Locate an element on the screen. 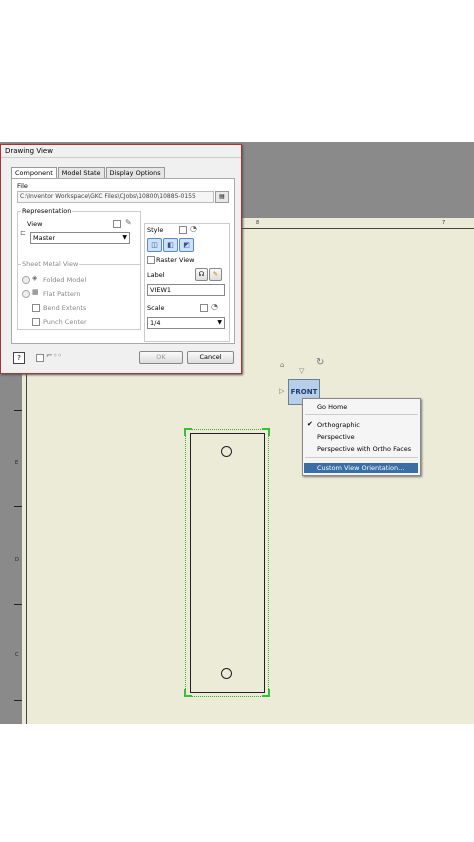  view-label: View is located at coordinates (35, 224).